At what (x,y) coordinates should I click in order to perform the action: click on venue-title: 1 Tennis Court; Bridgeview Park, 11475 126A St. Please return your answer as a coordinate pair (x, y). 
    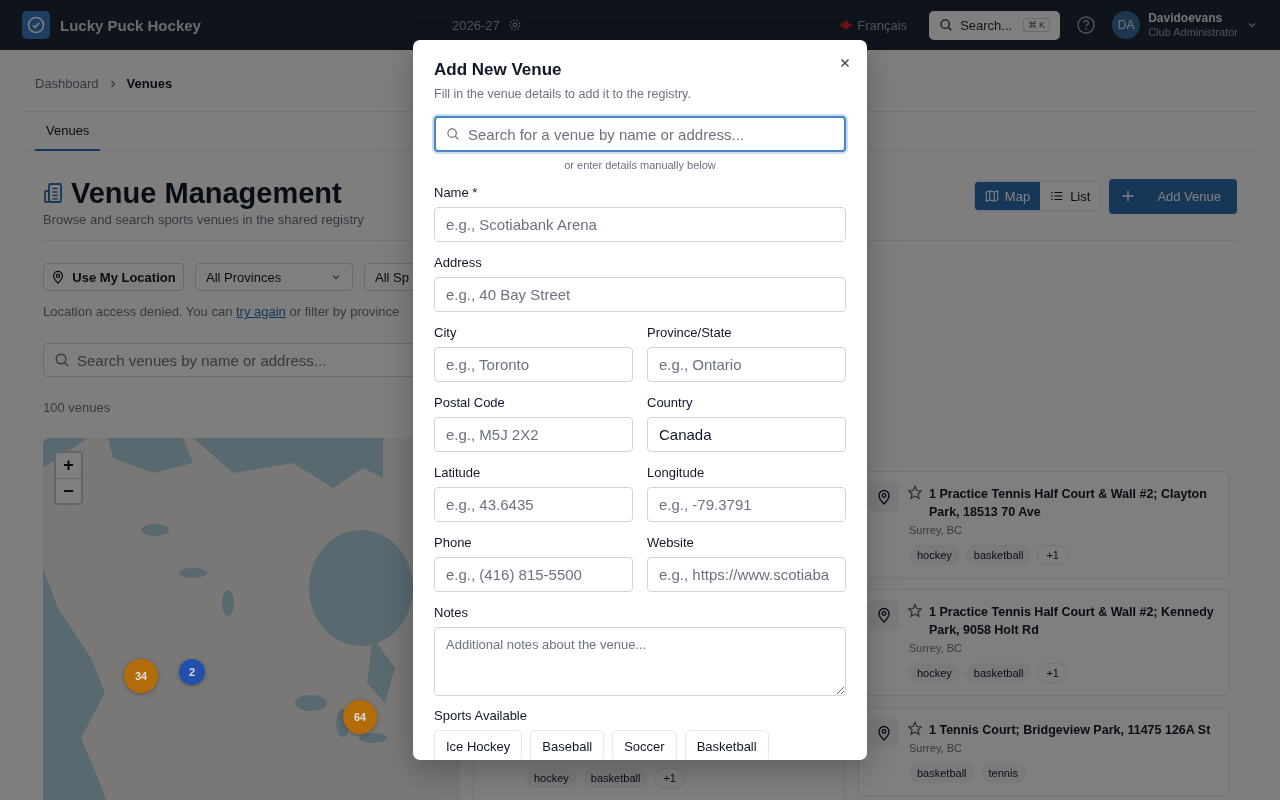
    Looking at the image, I should click on (1070, 730).